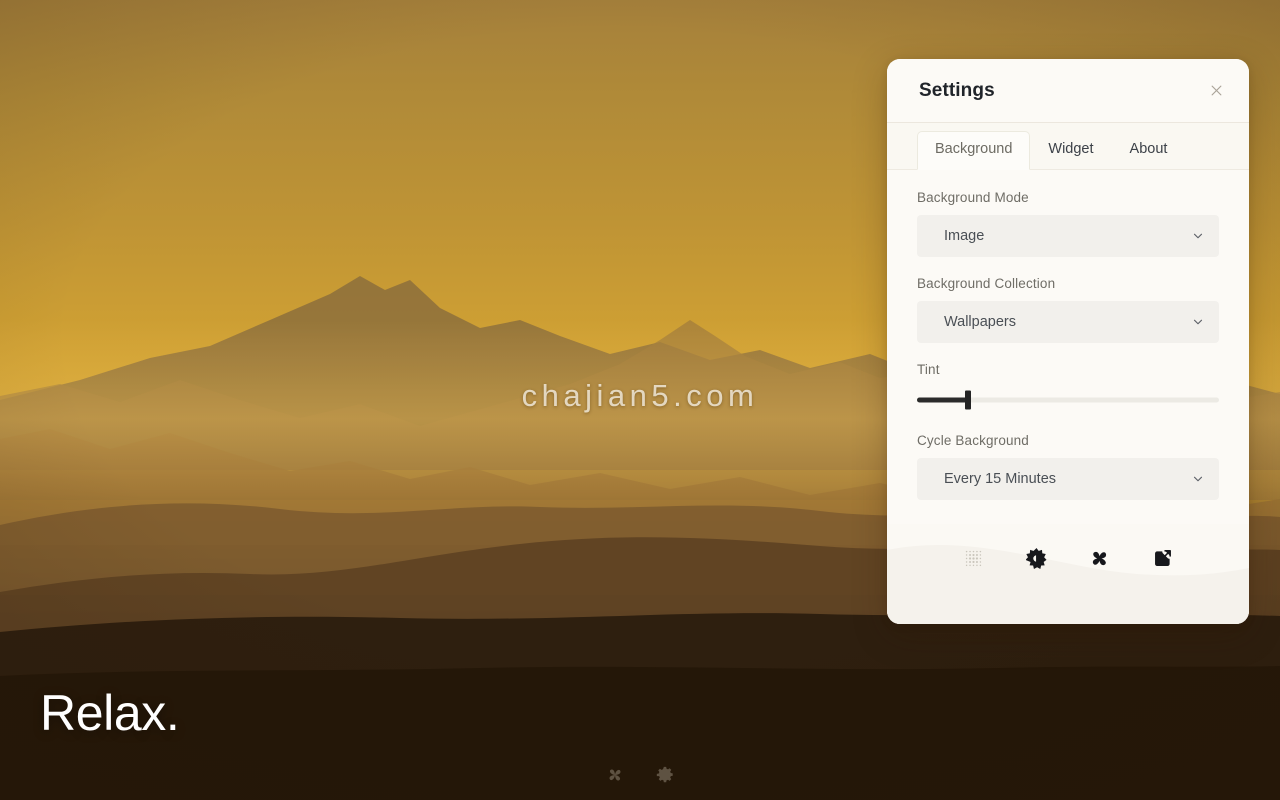 This screenshot has width=1280, height=800. I want to click on tab-bar: Background Widget About, so click(1068, 146).